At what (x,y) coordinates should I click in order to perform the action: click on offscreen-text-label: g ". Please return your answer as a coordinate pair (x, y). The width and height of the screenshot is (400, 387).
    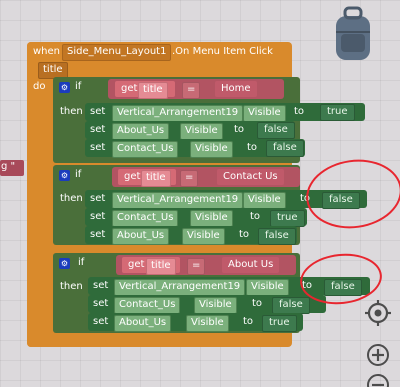
    Looking at the image, I should click on (8, 166).